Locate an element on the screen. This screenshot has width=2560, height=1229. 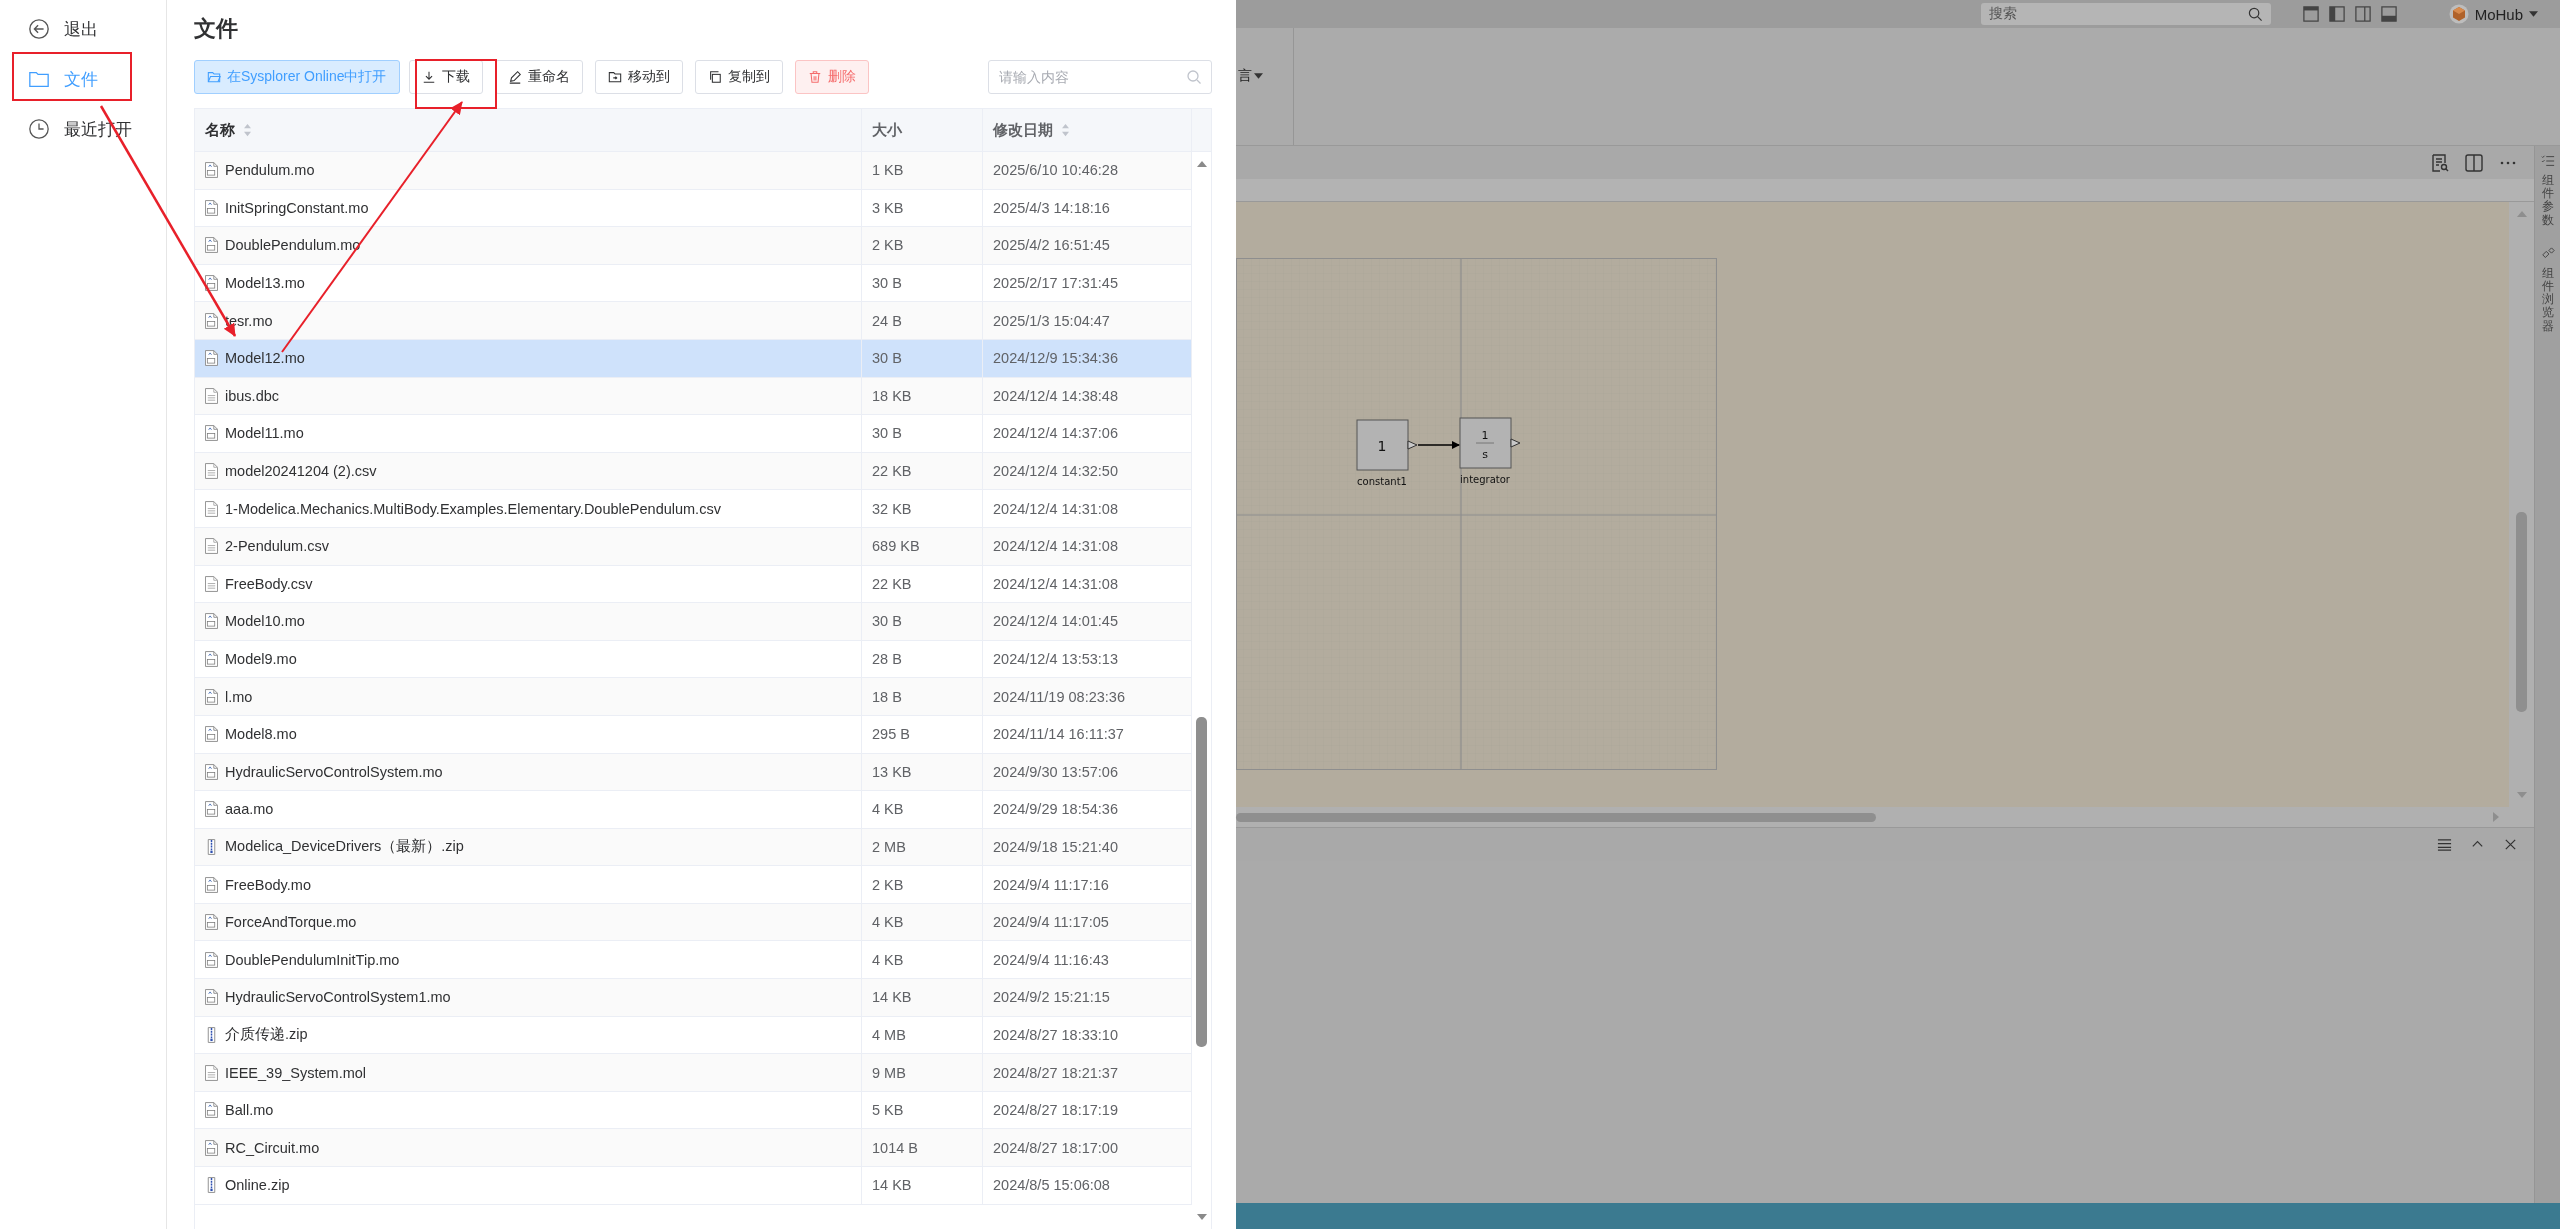
download-icon is located at coordinates (428, 77).